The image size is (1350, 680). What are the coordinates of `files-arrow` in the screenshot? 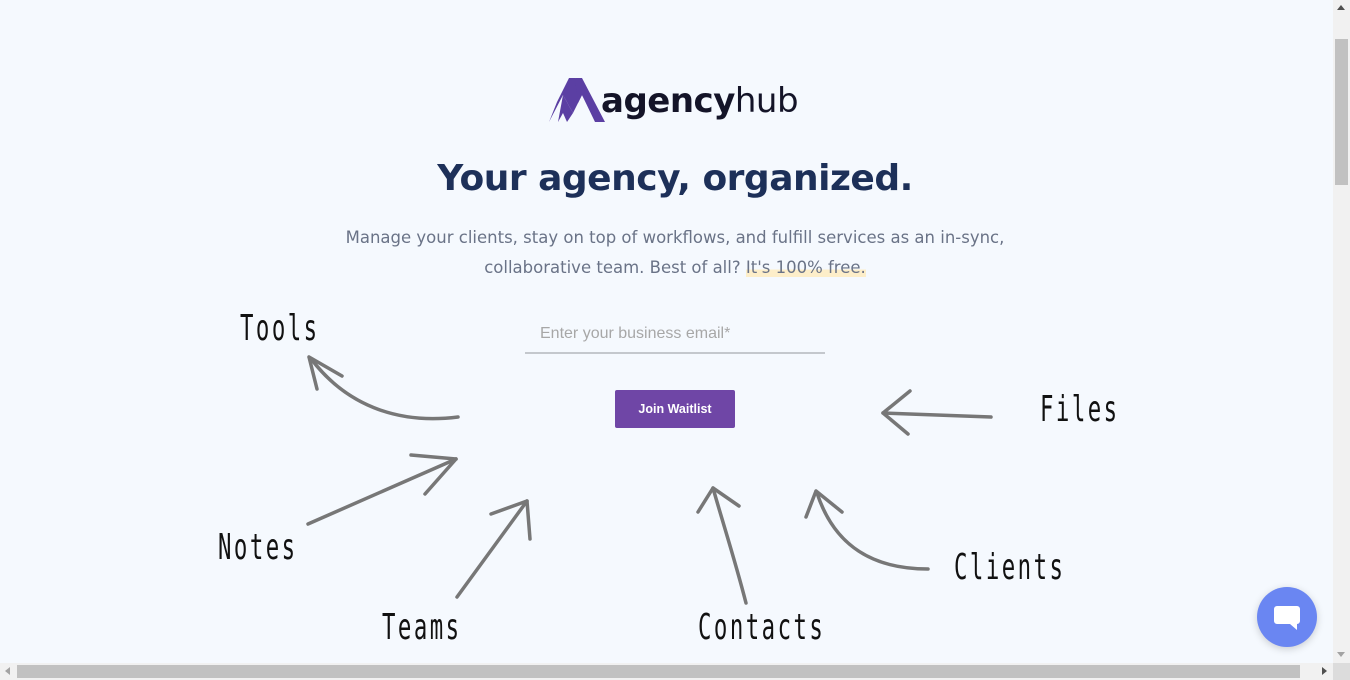 It's located at (937, 415).